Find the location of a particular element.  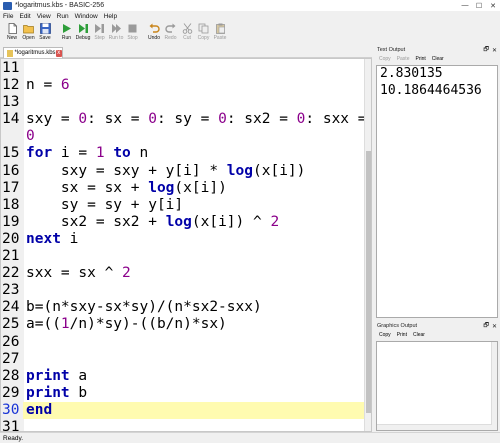

copy-button: Copy is located at coordinates (204, 32).